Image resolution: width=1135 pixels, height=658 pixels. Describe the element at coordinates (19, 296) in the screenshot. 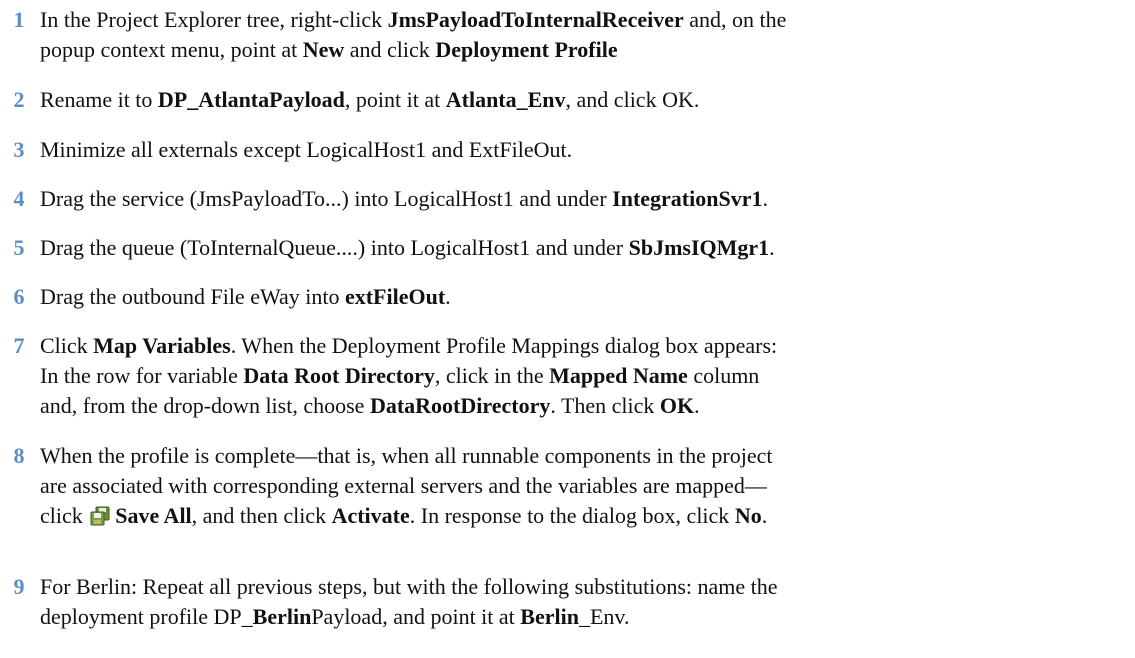

I see `step-number: 6` at that location.